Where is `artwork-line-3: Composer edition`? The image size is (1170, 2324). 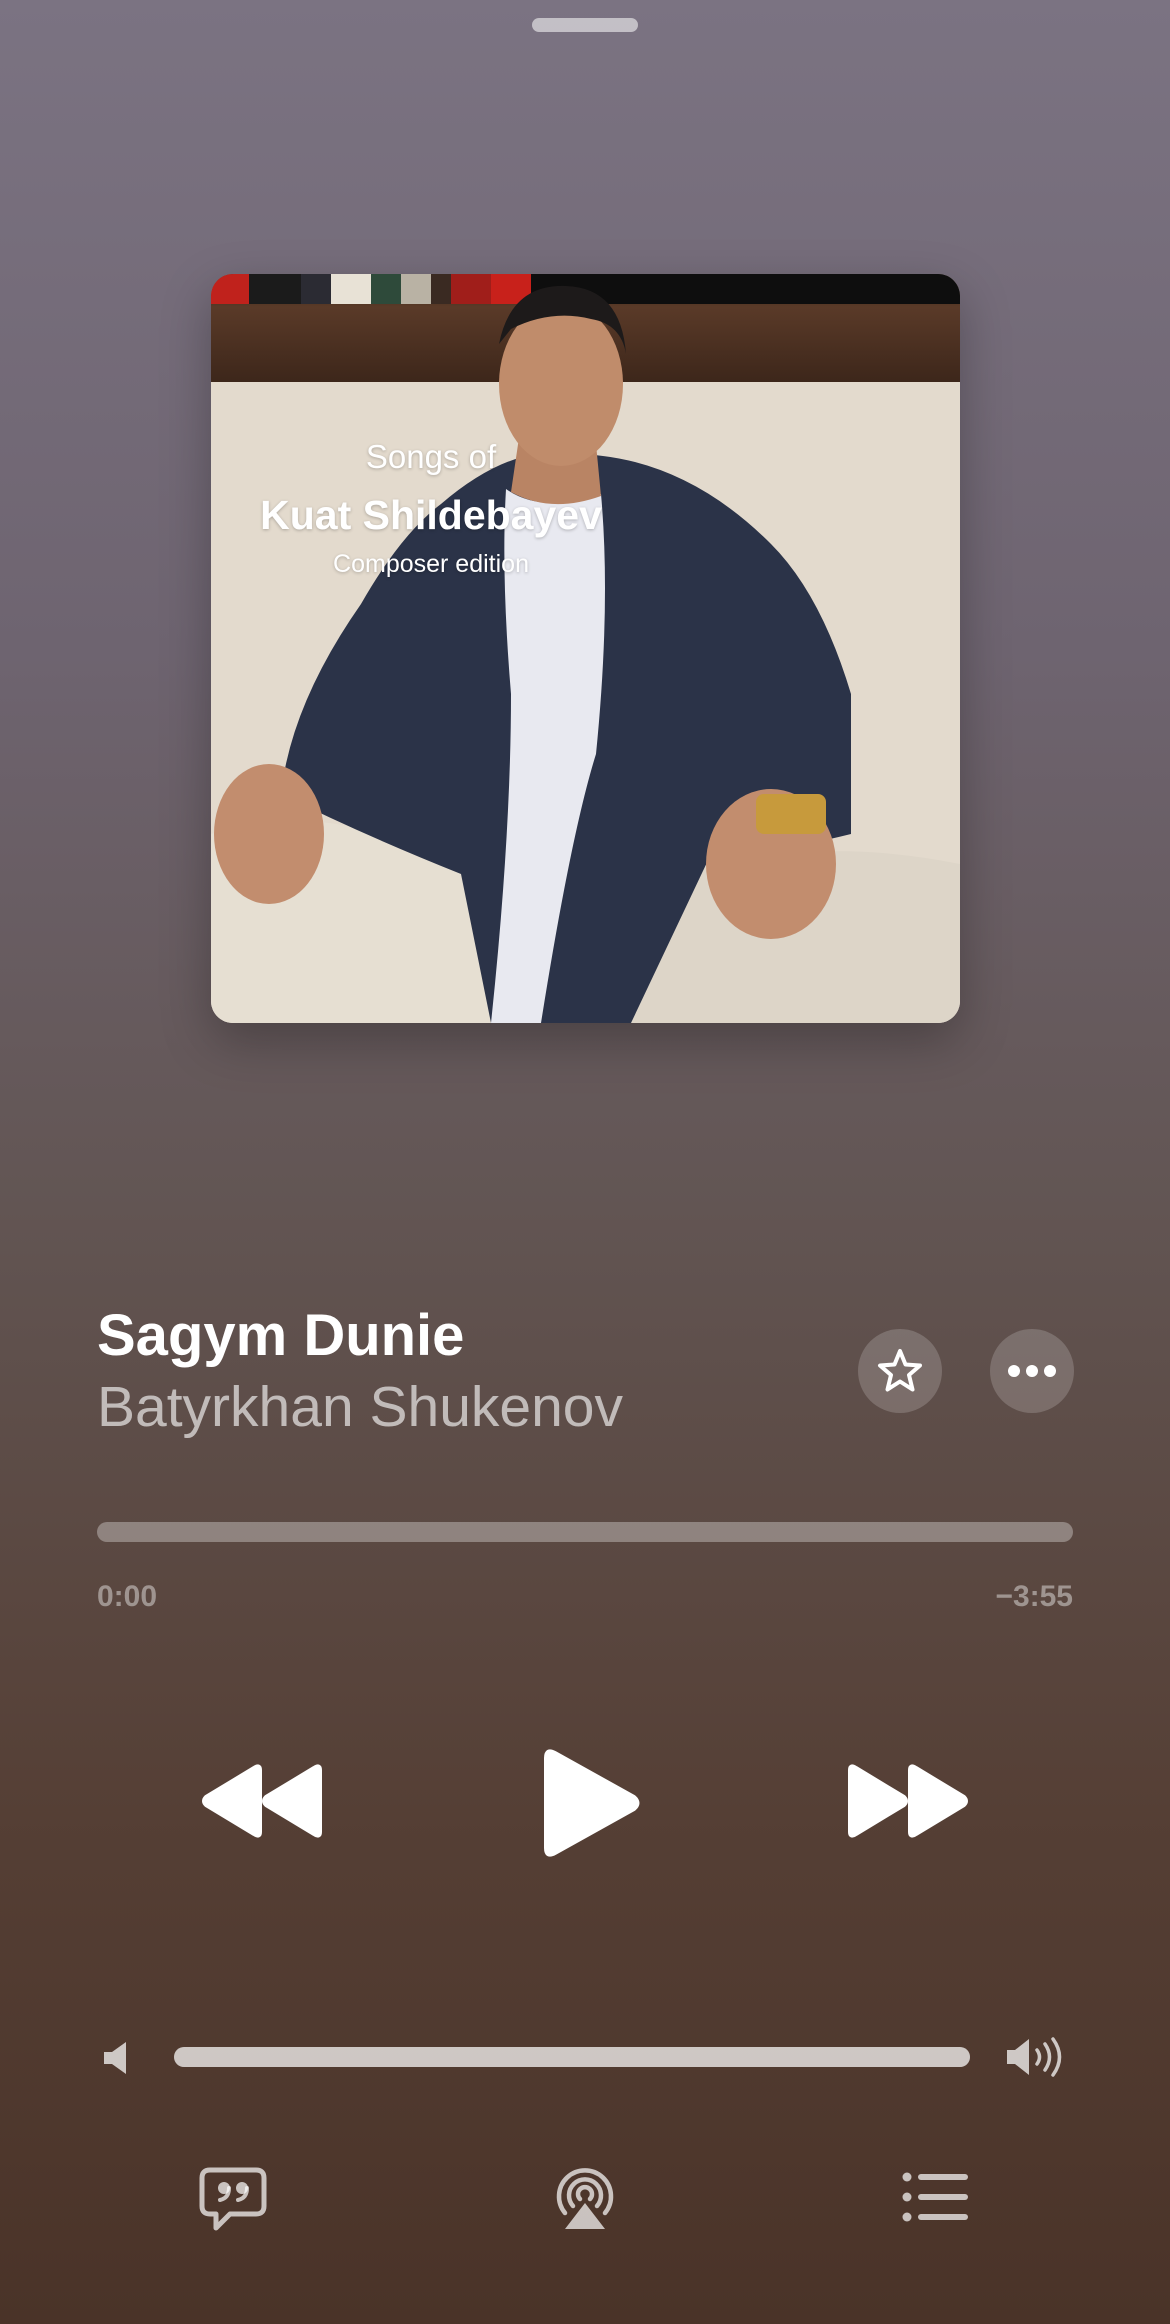 artwork-line-3: Composer edition is located at coordinates (431, 564).